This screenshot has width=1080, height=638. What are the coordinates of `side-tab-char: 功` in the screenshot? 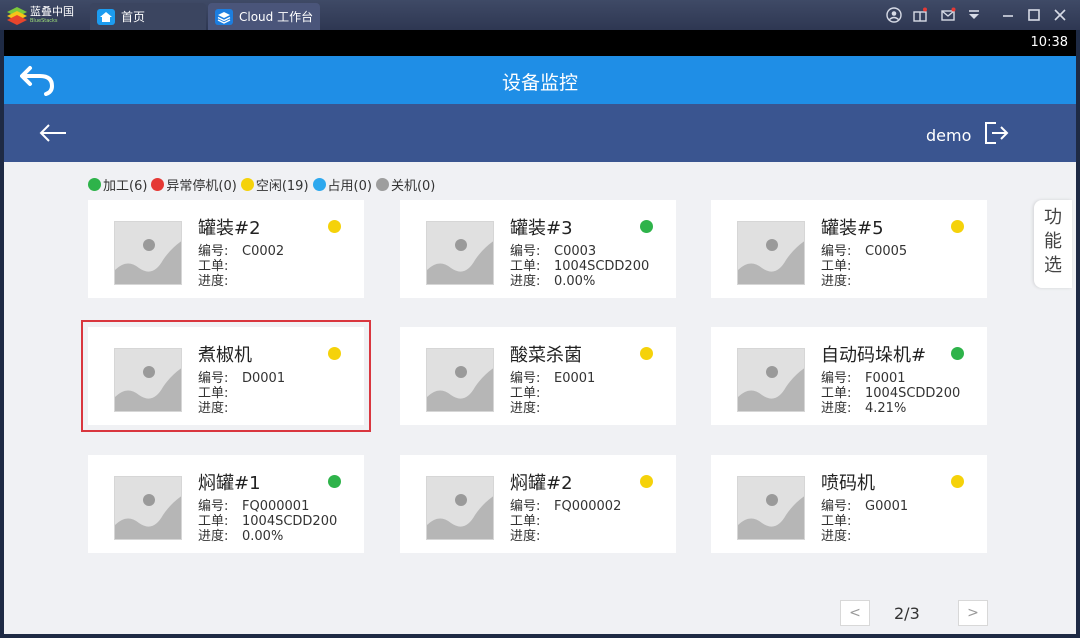 It's located at (1053, 217).